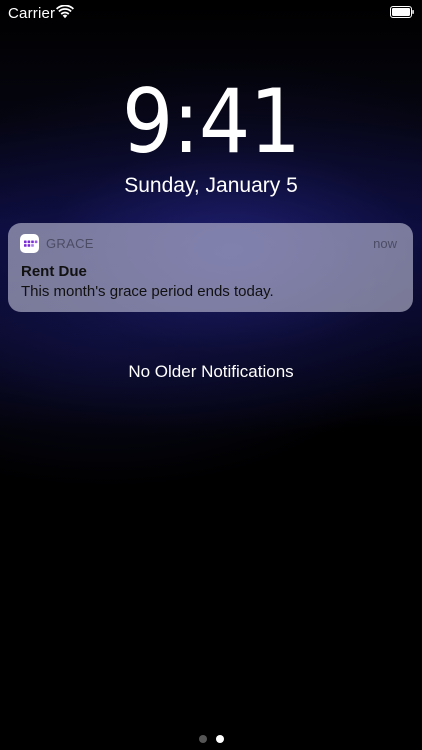 The width and height of the screenshot is (422, 750). I want to click on notification-timestamp: now, so click(385, 243).